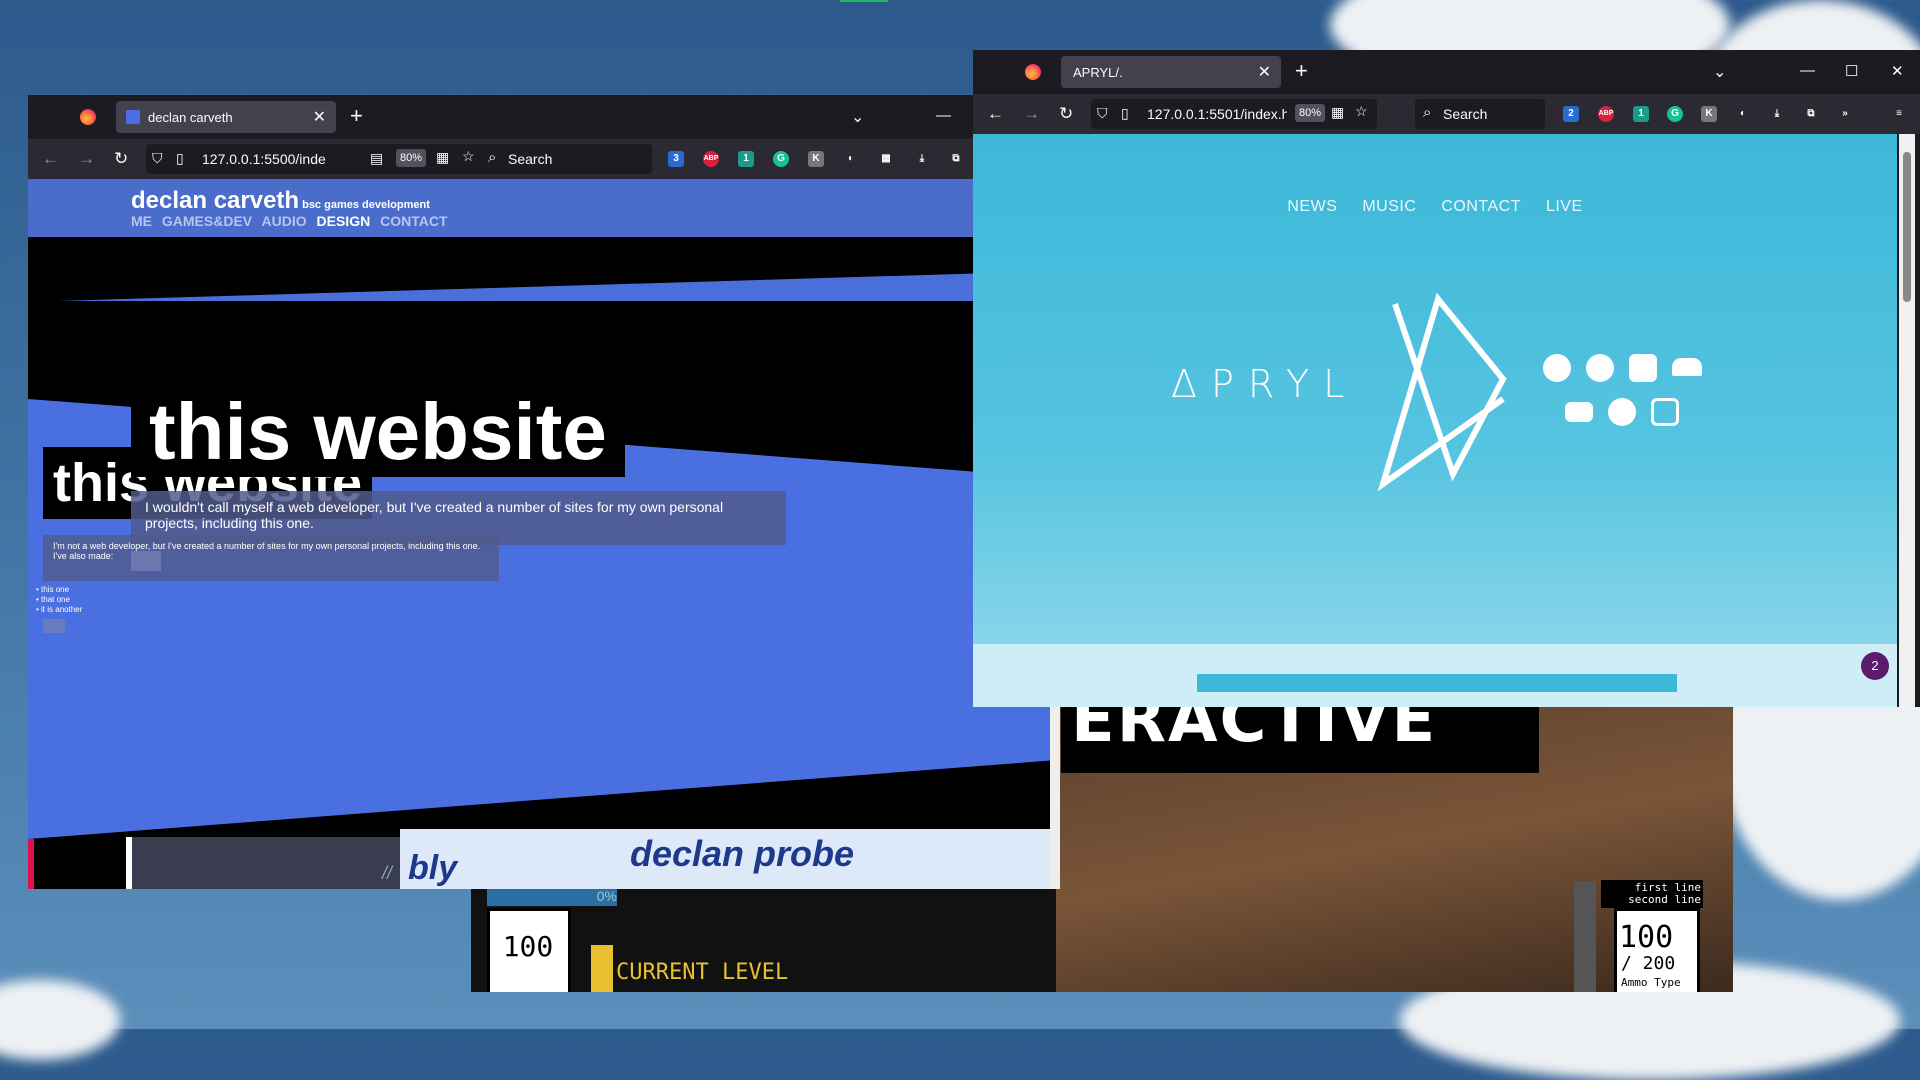  Describe the element at coordinates (1234, 114) in the screenshot. I see `url-bar: ⛉ ▯ 127.0.0.1:5501/index.h 80% ▦ ☆` at that location.